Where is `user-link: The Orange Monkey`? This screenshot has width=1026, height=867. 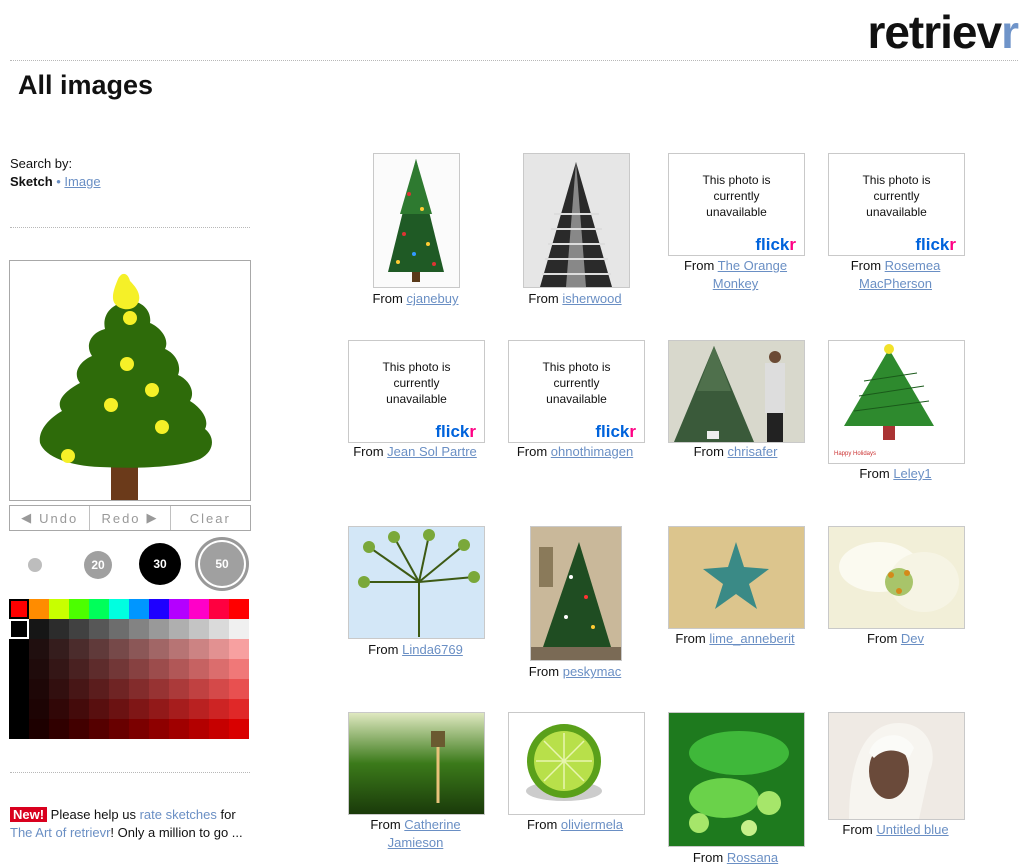
user-link: The Orange Monkey is located at coordinates (750, 274).